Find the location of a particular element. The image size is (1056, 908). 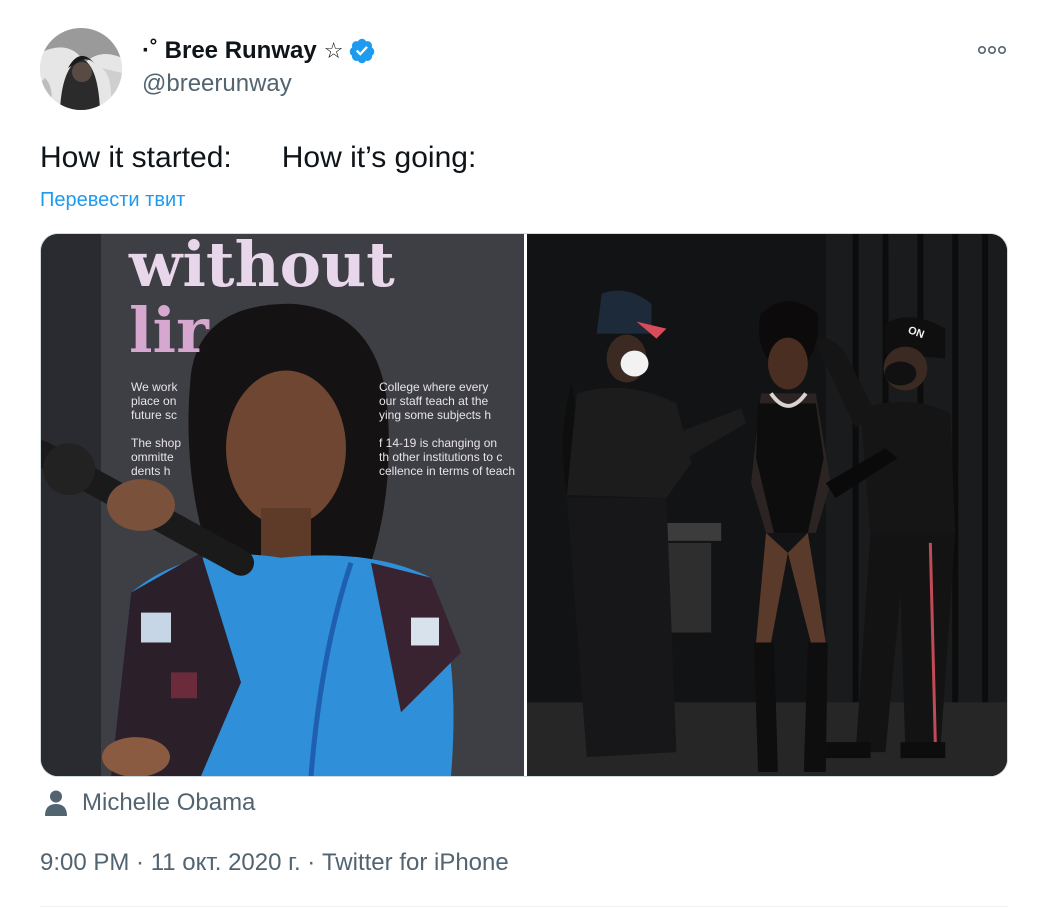

sign-word-partial: lir is located at coordinates (169, 330).